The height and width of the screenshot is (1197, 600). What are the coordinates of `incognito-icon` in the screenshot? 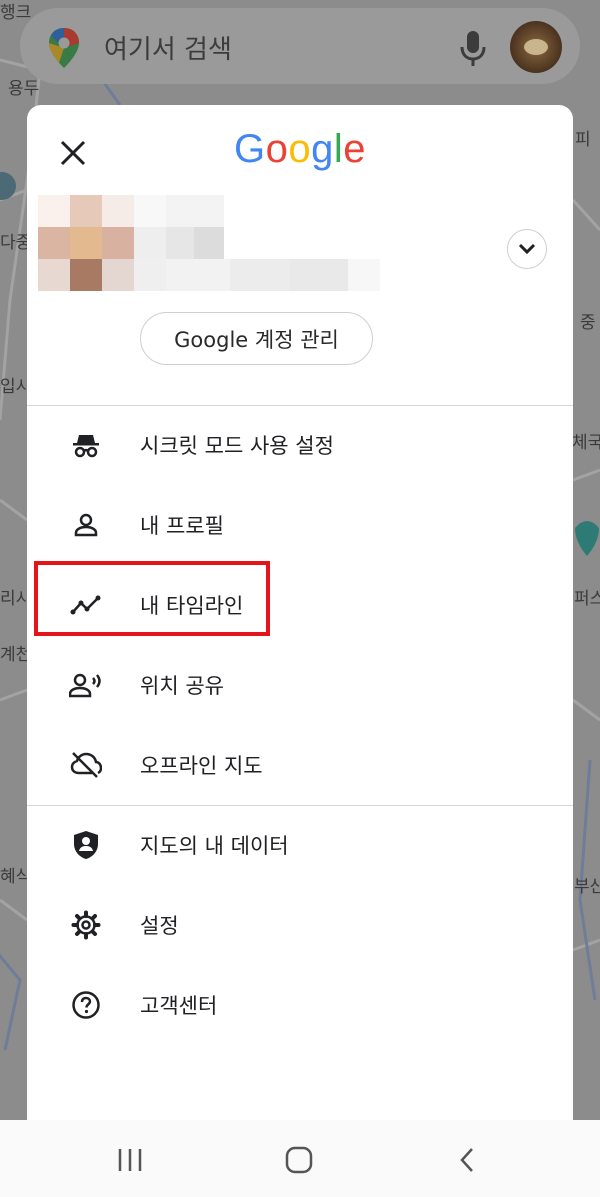 It's located at (86, 445).